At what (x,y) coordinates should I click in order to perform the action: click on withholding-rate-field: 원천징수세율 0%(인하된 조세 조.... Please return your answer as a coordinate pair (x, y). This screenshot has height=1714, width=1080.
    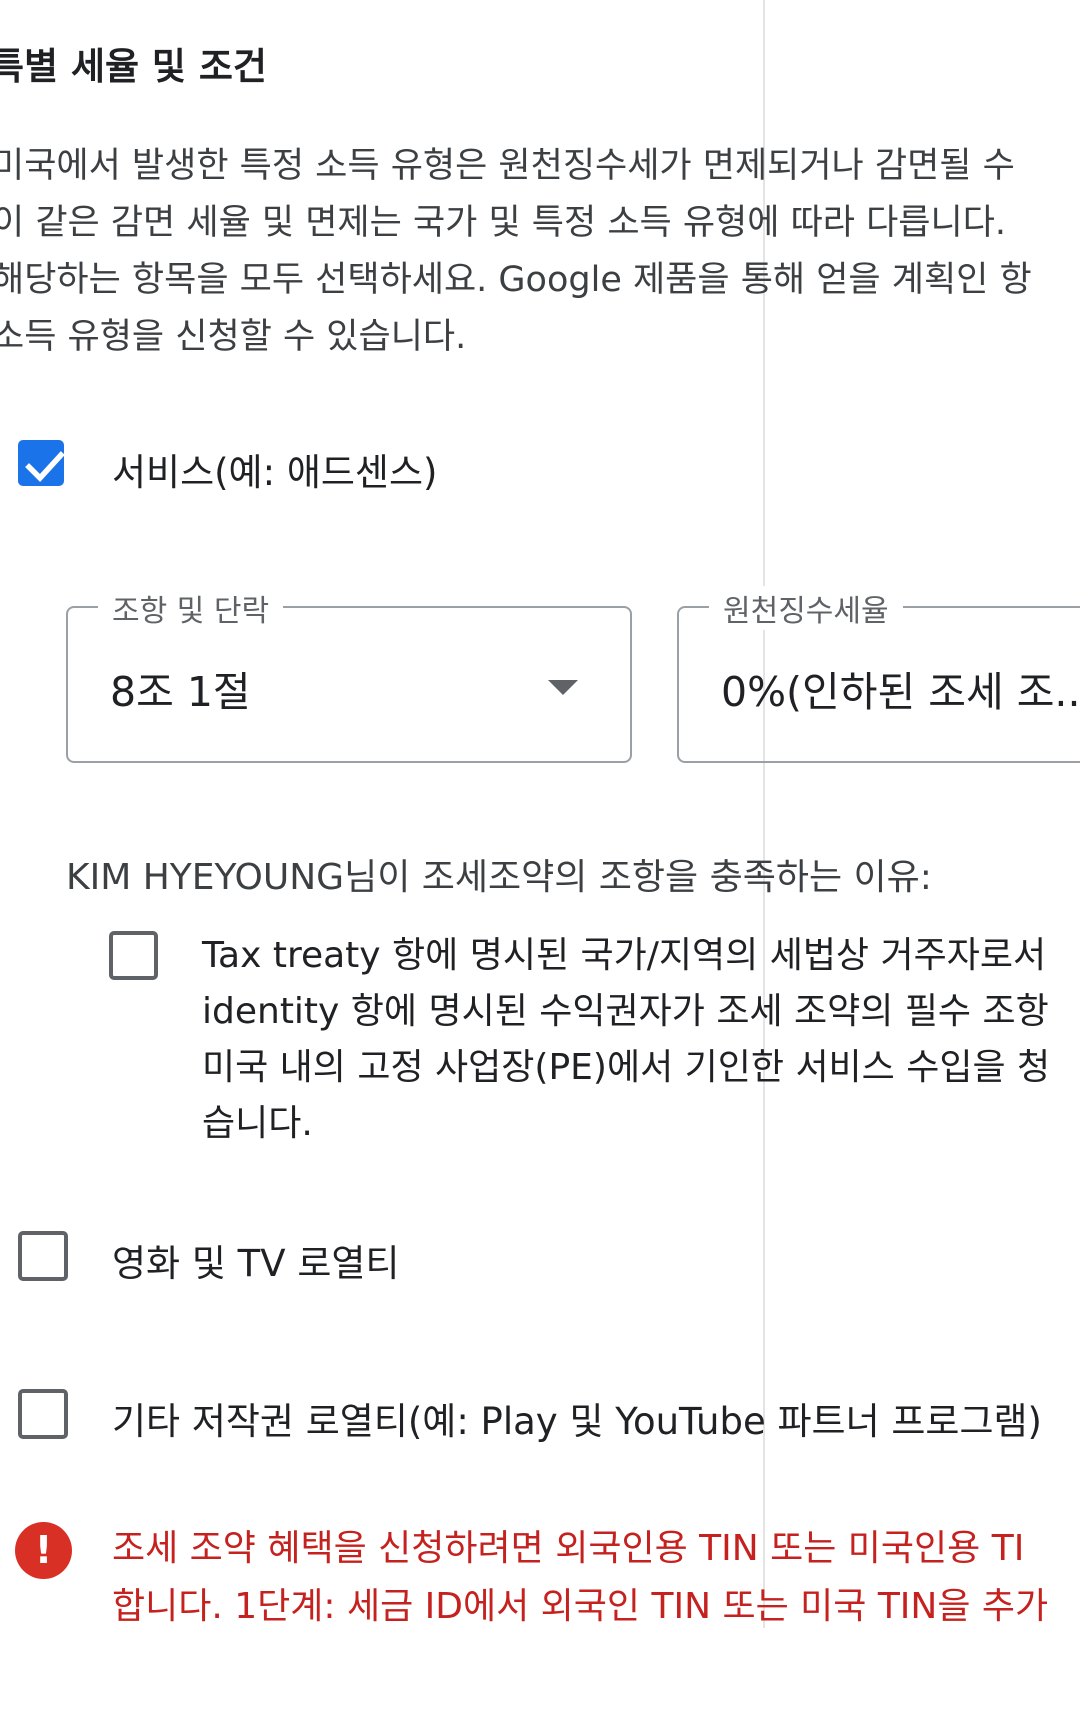
    Looking at the image, I should click on (878, 674).